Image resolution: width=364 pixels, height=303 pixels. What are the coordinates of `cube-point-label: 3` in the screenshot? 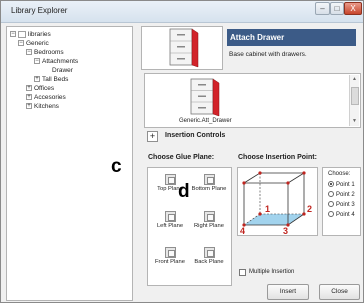 It's located at (285, 230).